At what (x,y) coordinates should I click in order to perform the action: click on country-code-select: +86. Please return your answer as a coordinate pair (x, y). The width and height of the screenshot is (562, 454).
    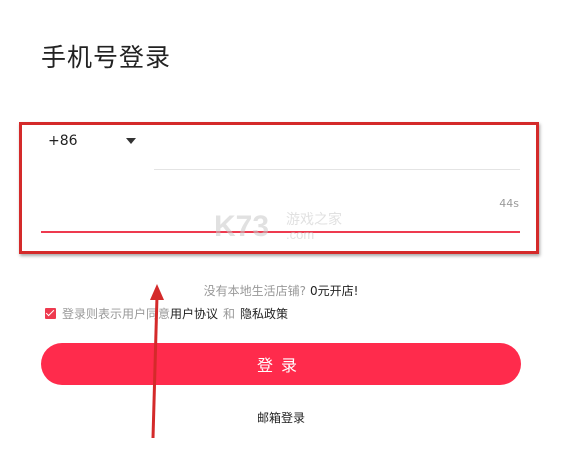
    Looking at the image, I should click on (63, 141).